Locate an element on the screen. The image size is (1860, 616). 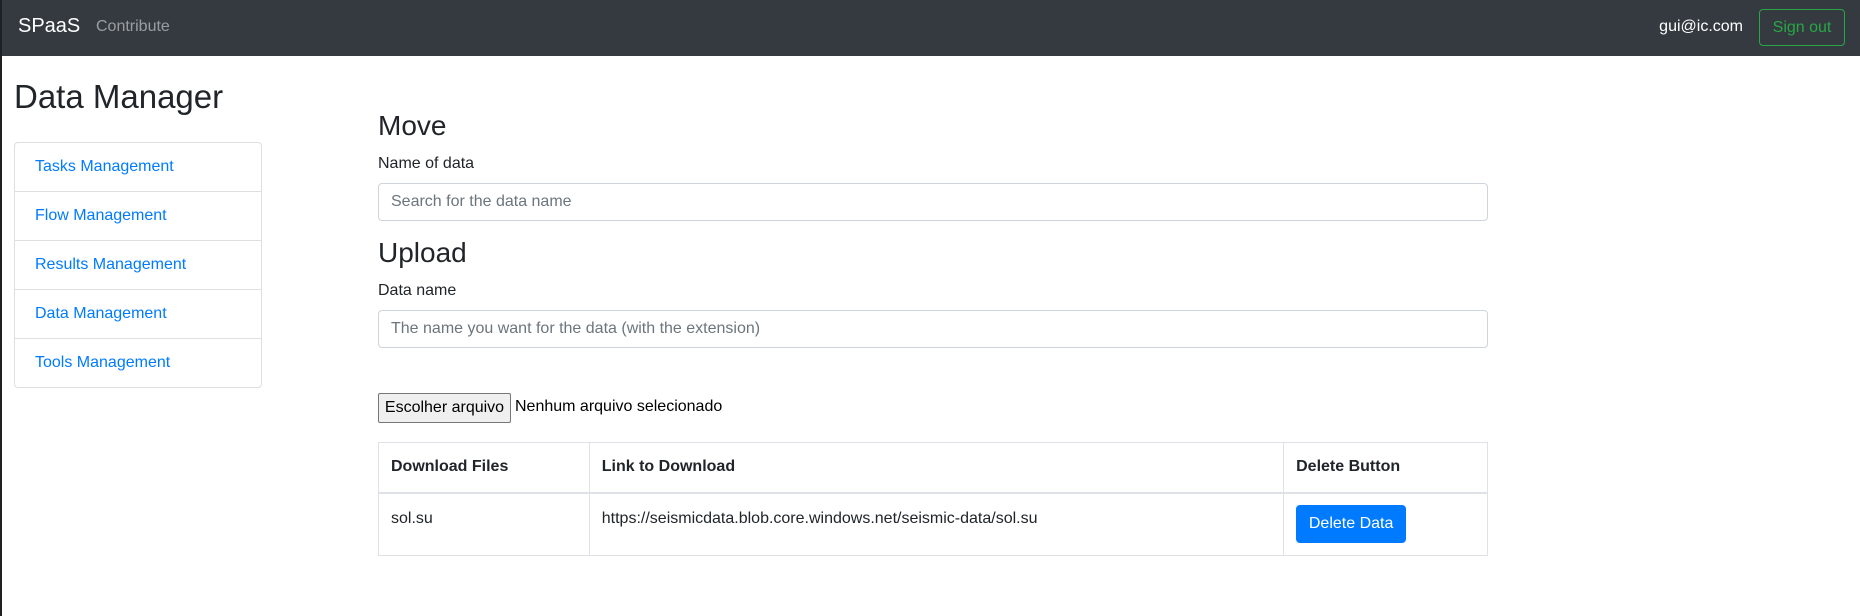
file-status-text: Nenhum arquivo selecionado is located at coordinates (619, 406).